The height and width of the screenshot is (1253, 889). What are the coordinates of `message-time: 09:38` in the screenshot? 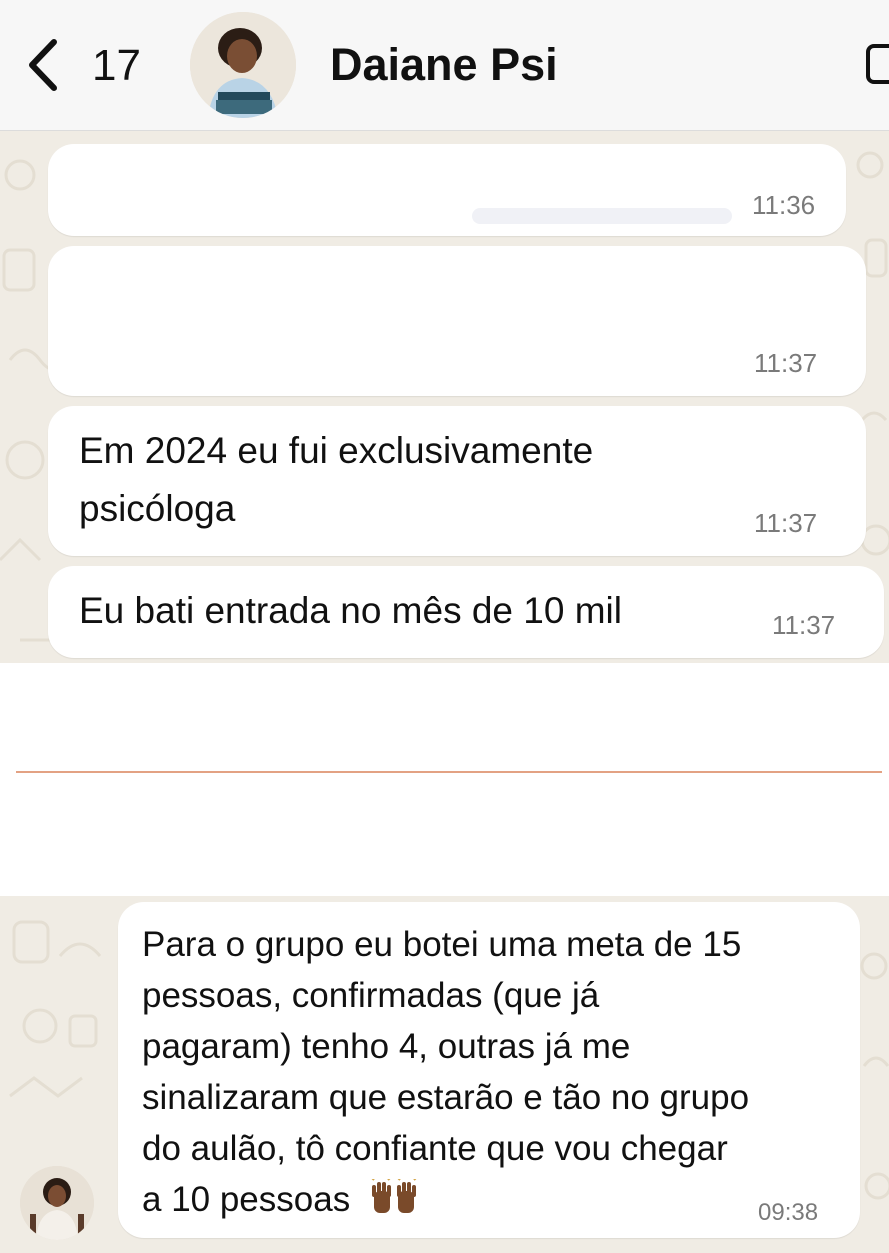 It's located at (788, 1212).